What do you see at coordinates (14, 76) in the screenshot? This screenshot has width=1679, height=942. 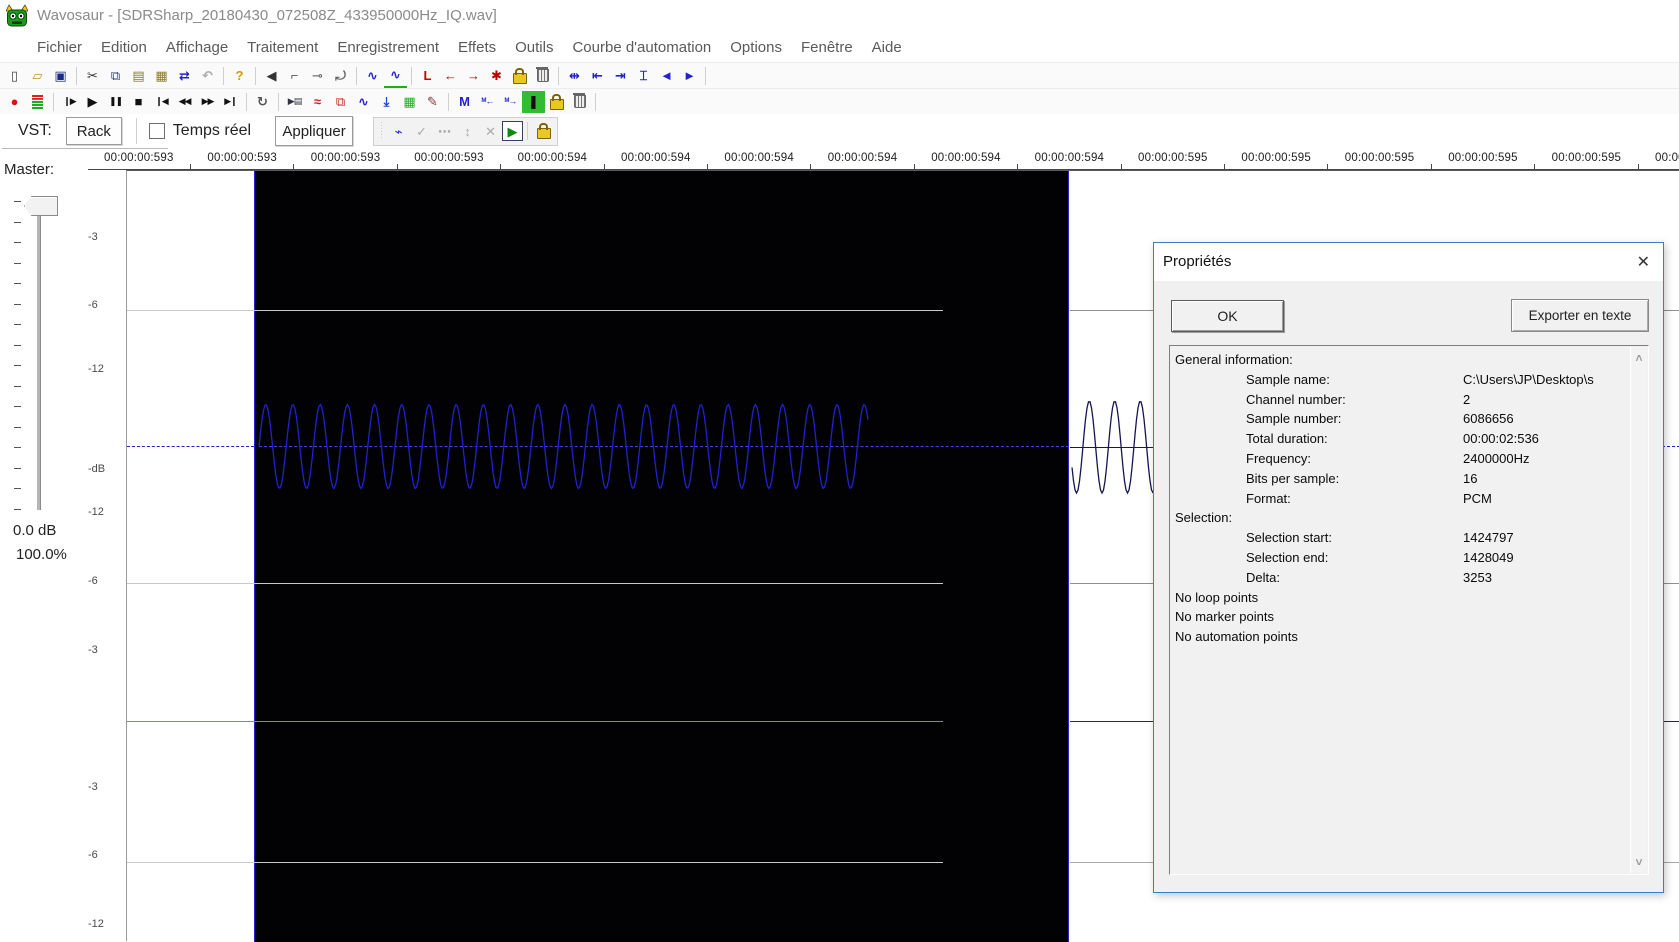 I see `new-file-icon: ▯` at bounding box center [14, 76].